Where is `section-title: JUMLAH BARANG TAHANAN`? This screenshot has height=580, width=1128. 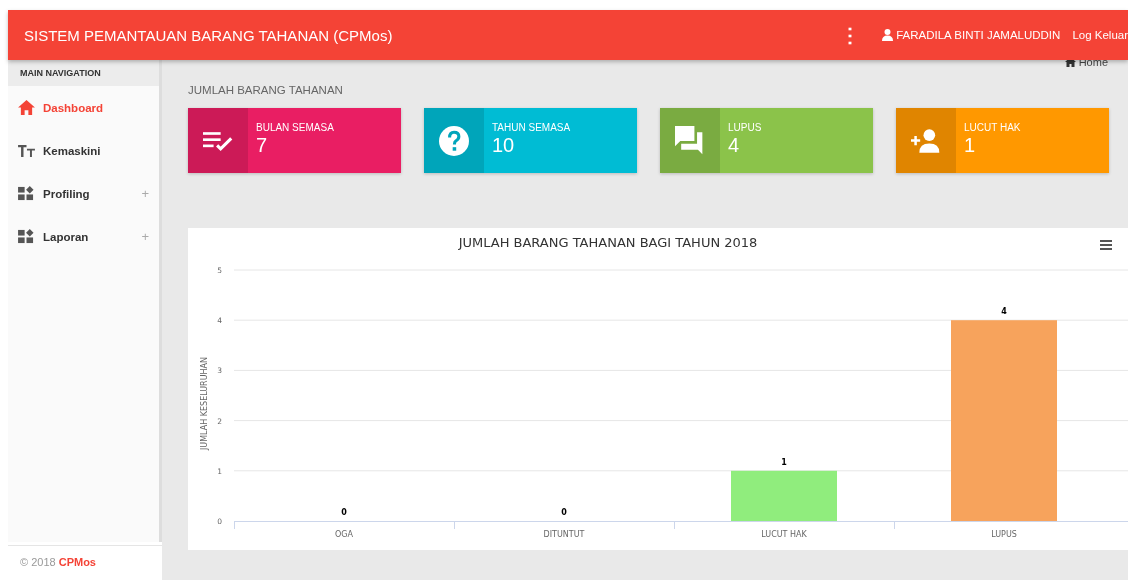
section-title: JUMLAH BARANG TAHANAN is located at coordinates (265, 90).